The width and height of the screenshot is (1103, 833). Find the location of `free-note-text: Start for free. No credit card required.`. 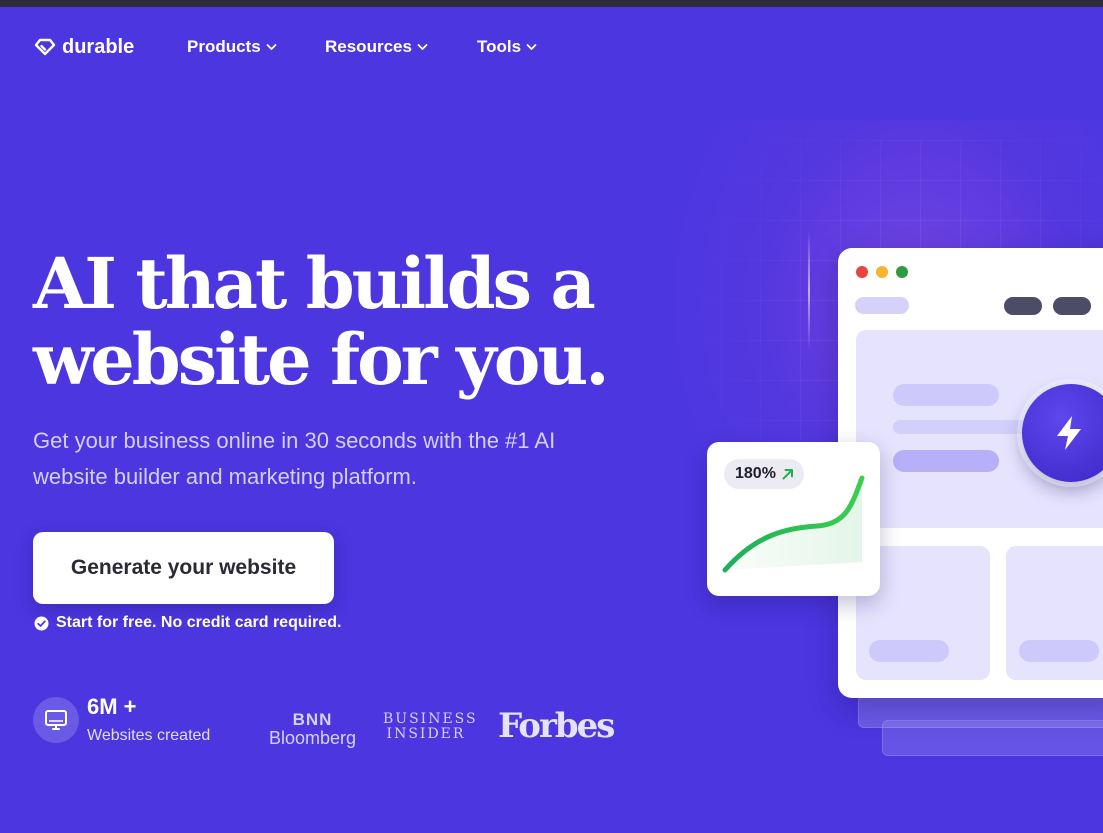

free-note-text: Start for free. No credit card required. is located at coordinates (199, 622).